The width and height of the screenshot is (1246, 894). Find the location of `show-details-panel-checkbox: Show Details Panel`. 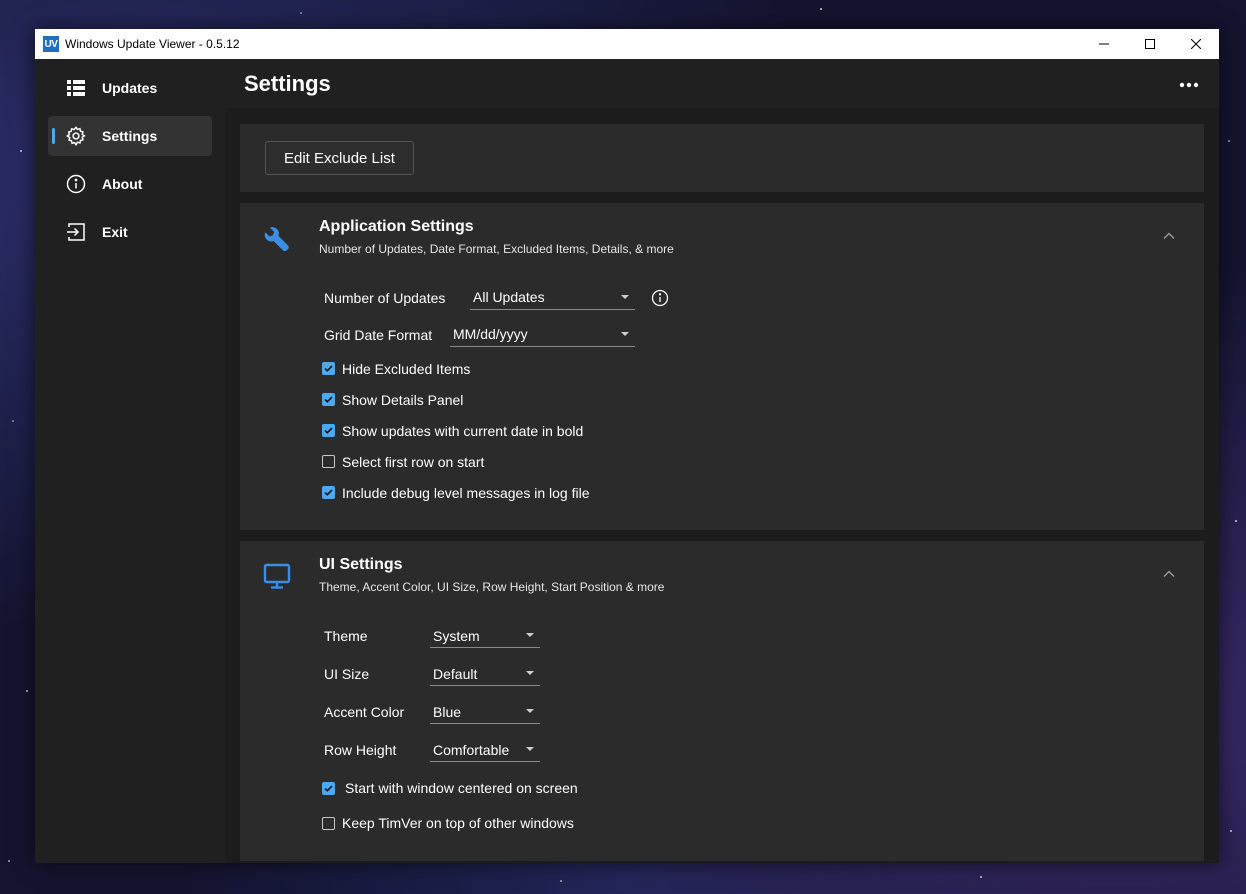

show-details-panel-checkbox: Show Details Panel is located at coordinates (763, 399).